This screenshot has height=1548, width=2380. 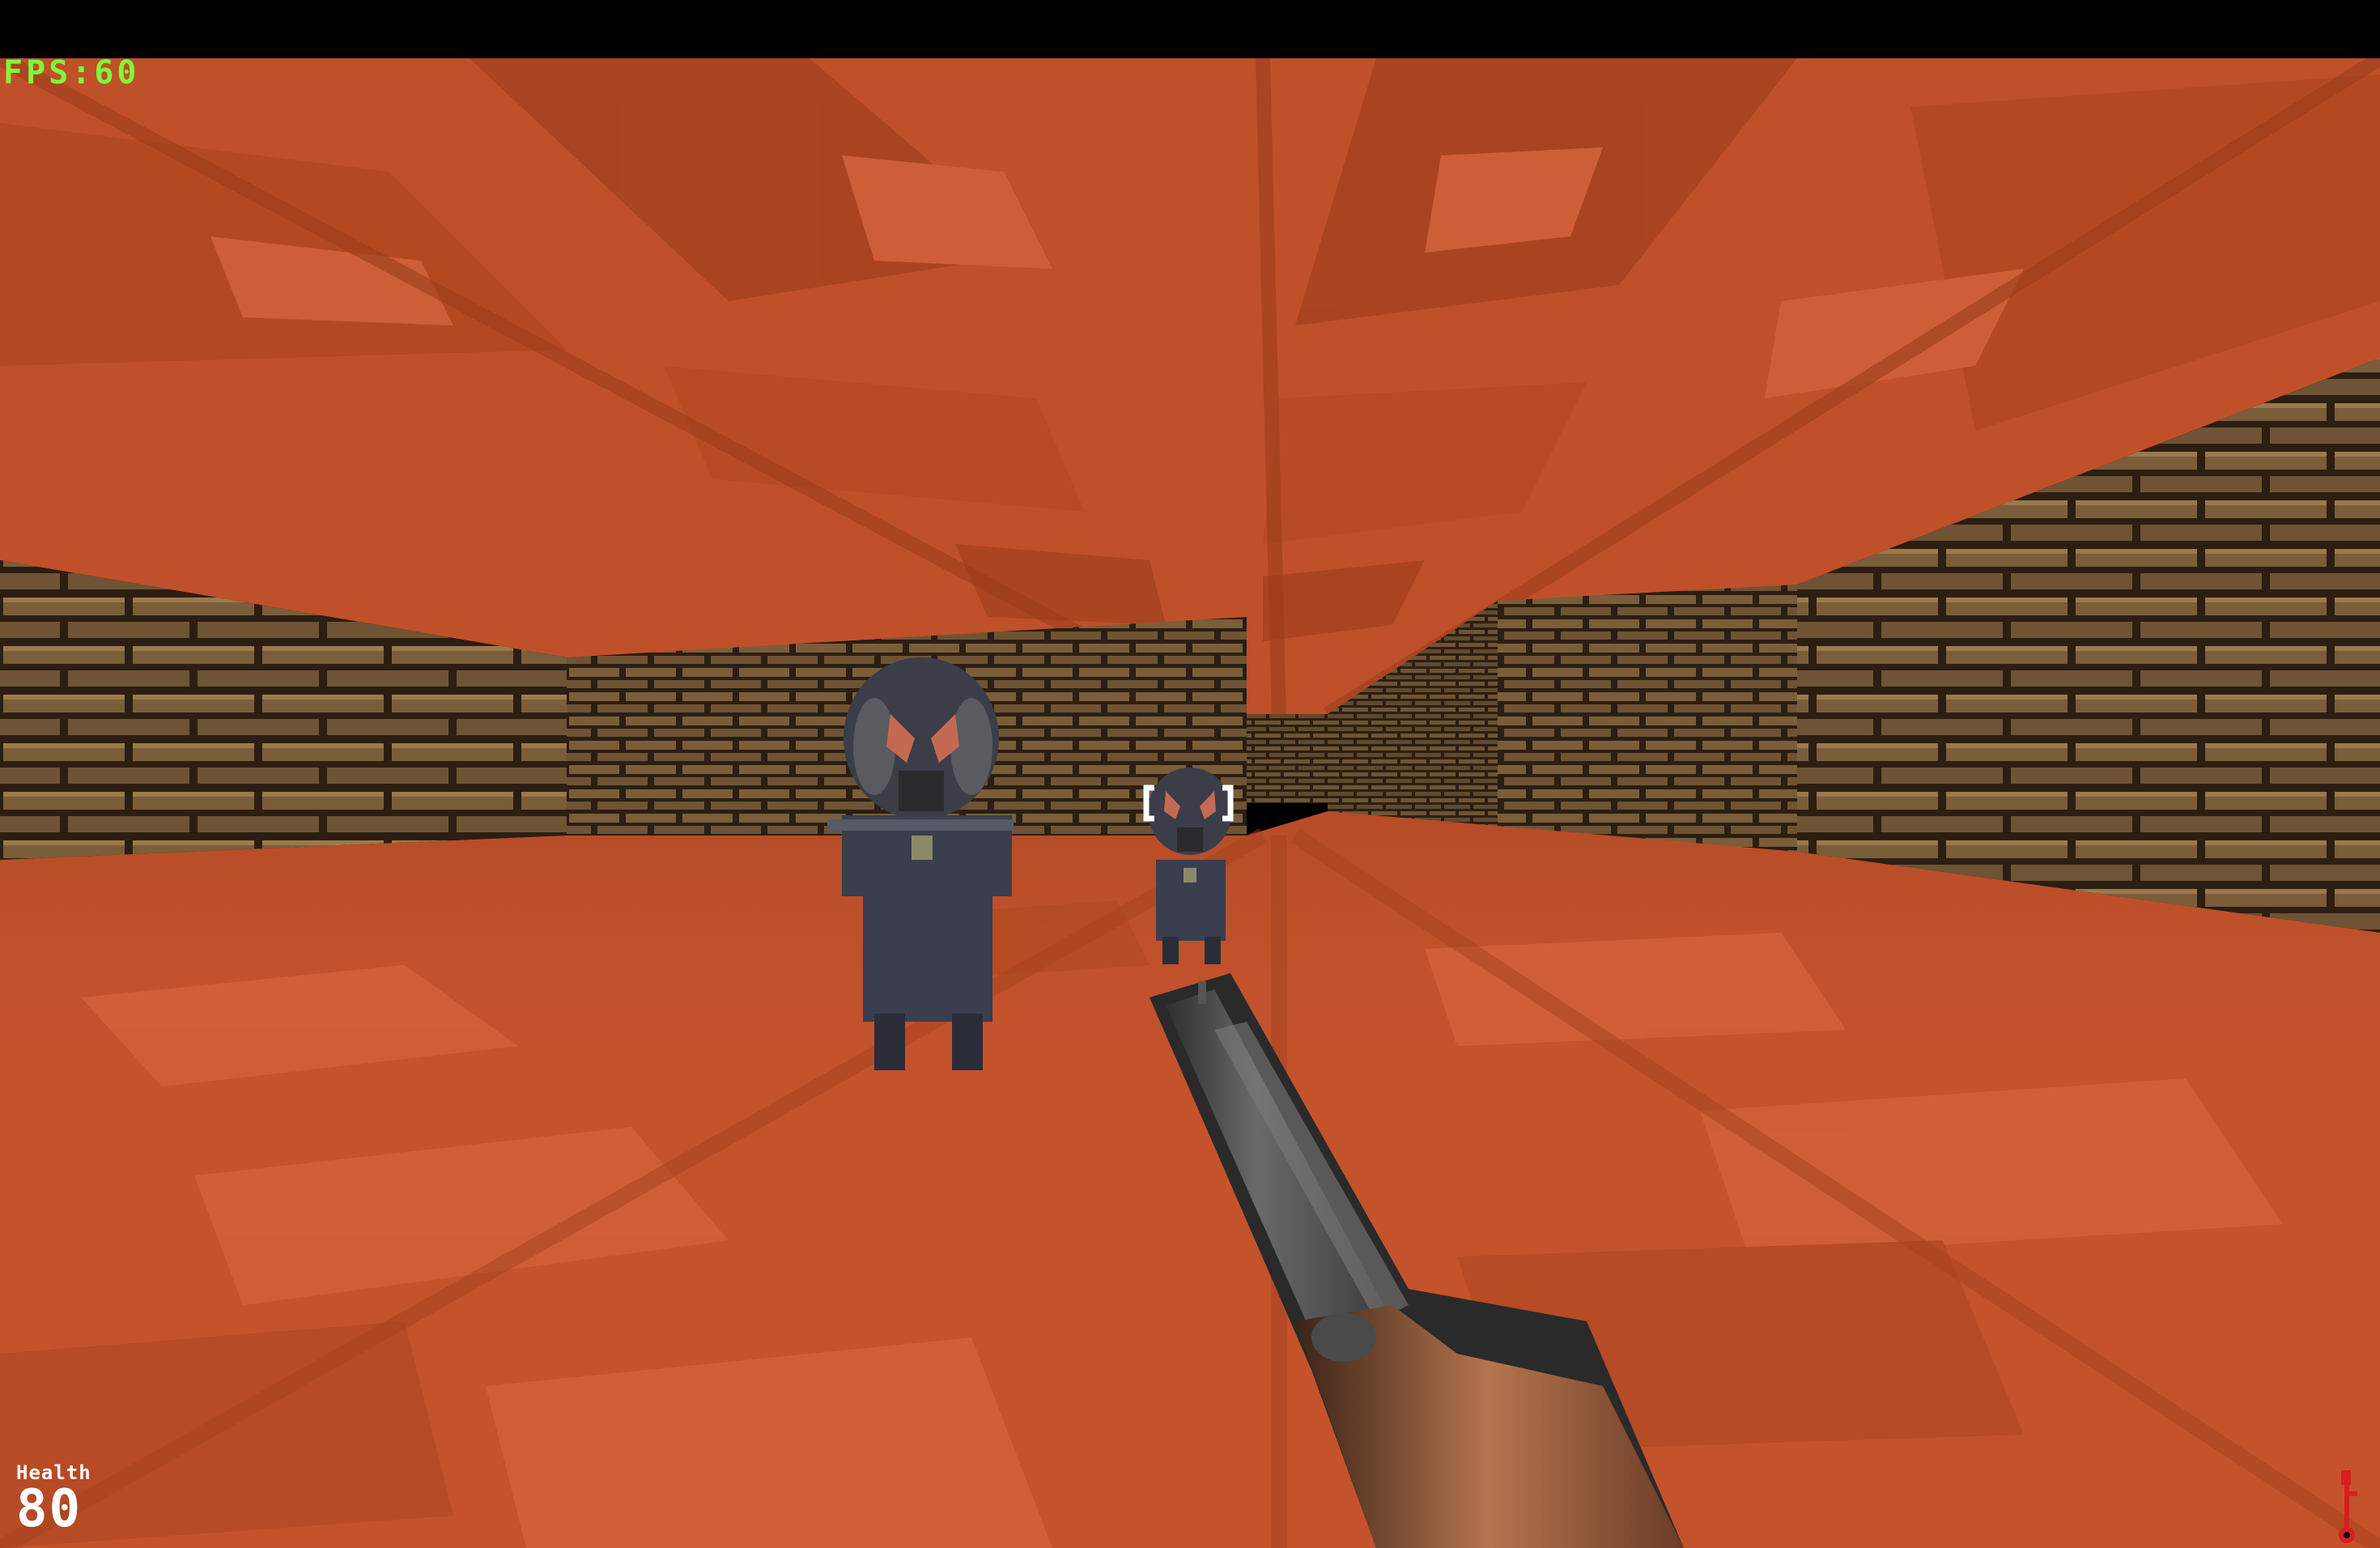 I want to click on health-value: 80, so click(x=49, y=1509).